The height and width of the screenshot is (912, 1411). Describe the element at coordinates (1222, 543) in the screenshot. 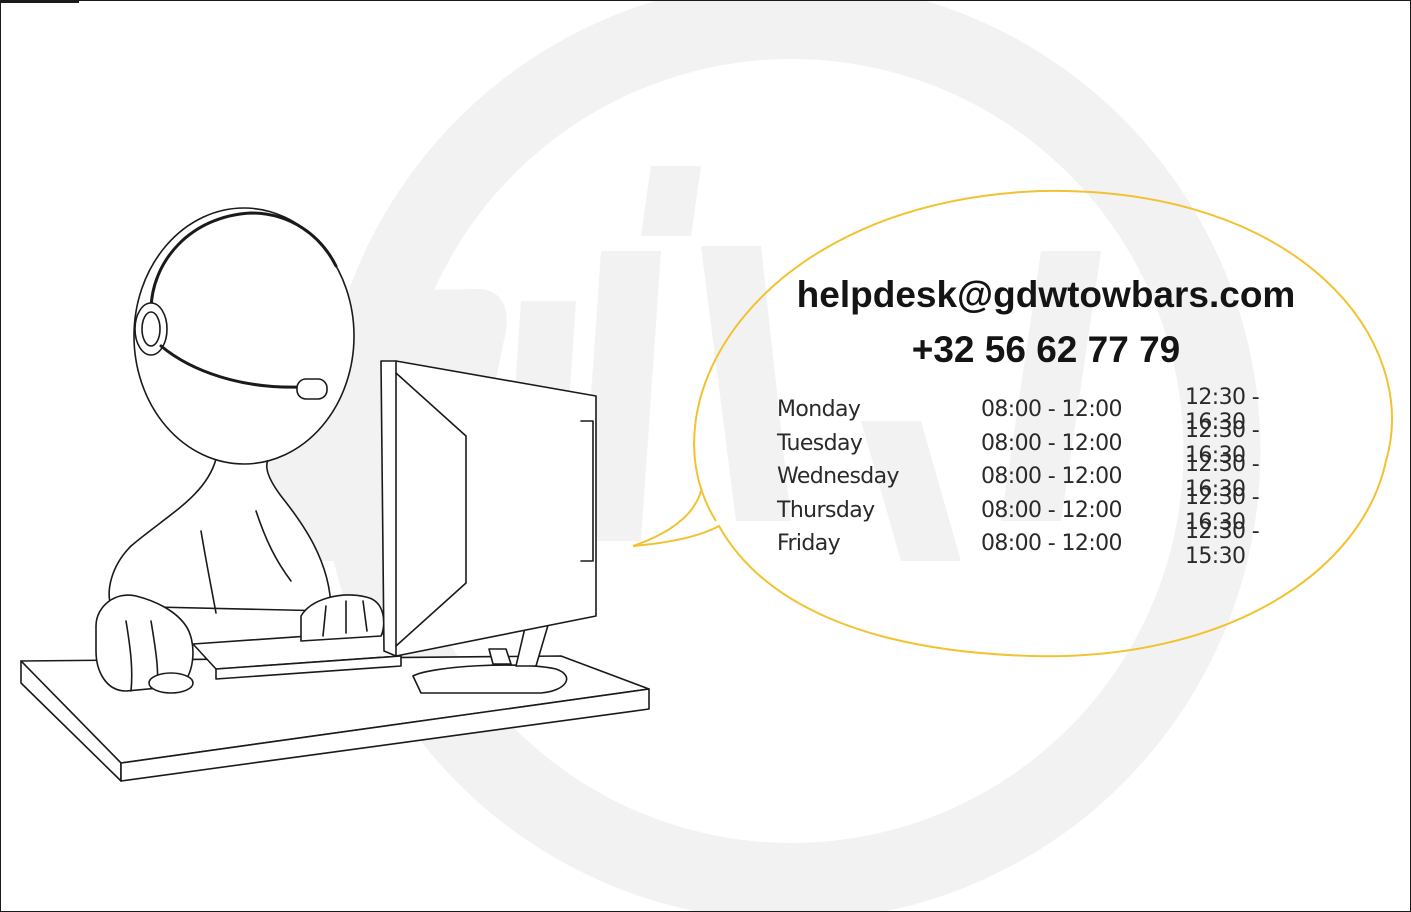

I see `afternoon-hours: 12:30 - 15:30` at that location.